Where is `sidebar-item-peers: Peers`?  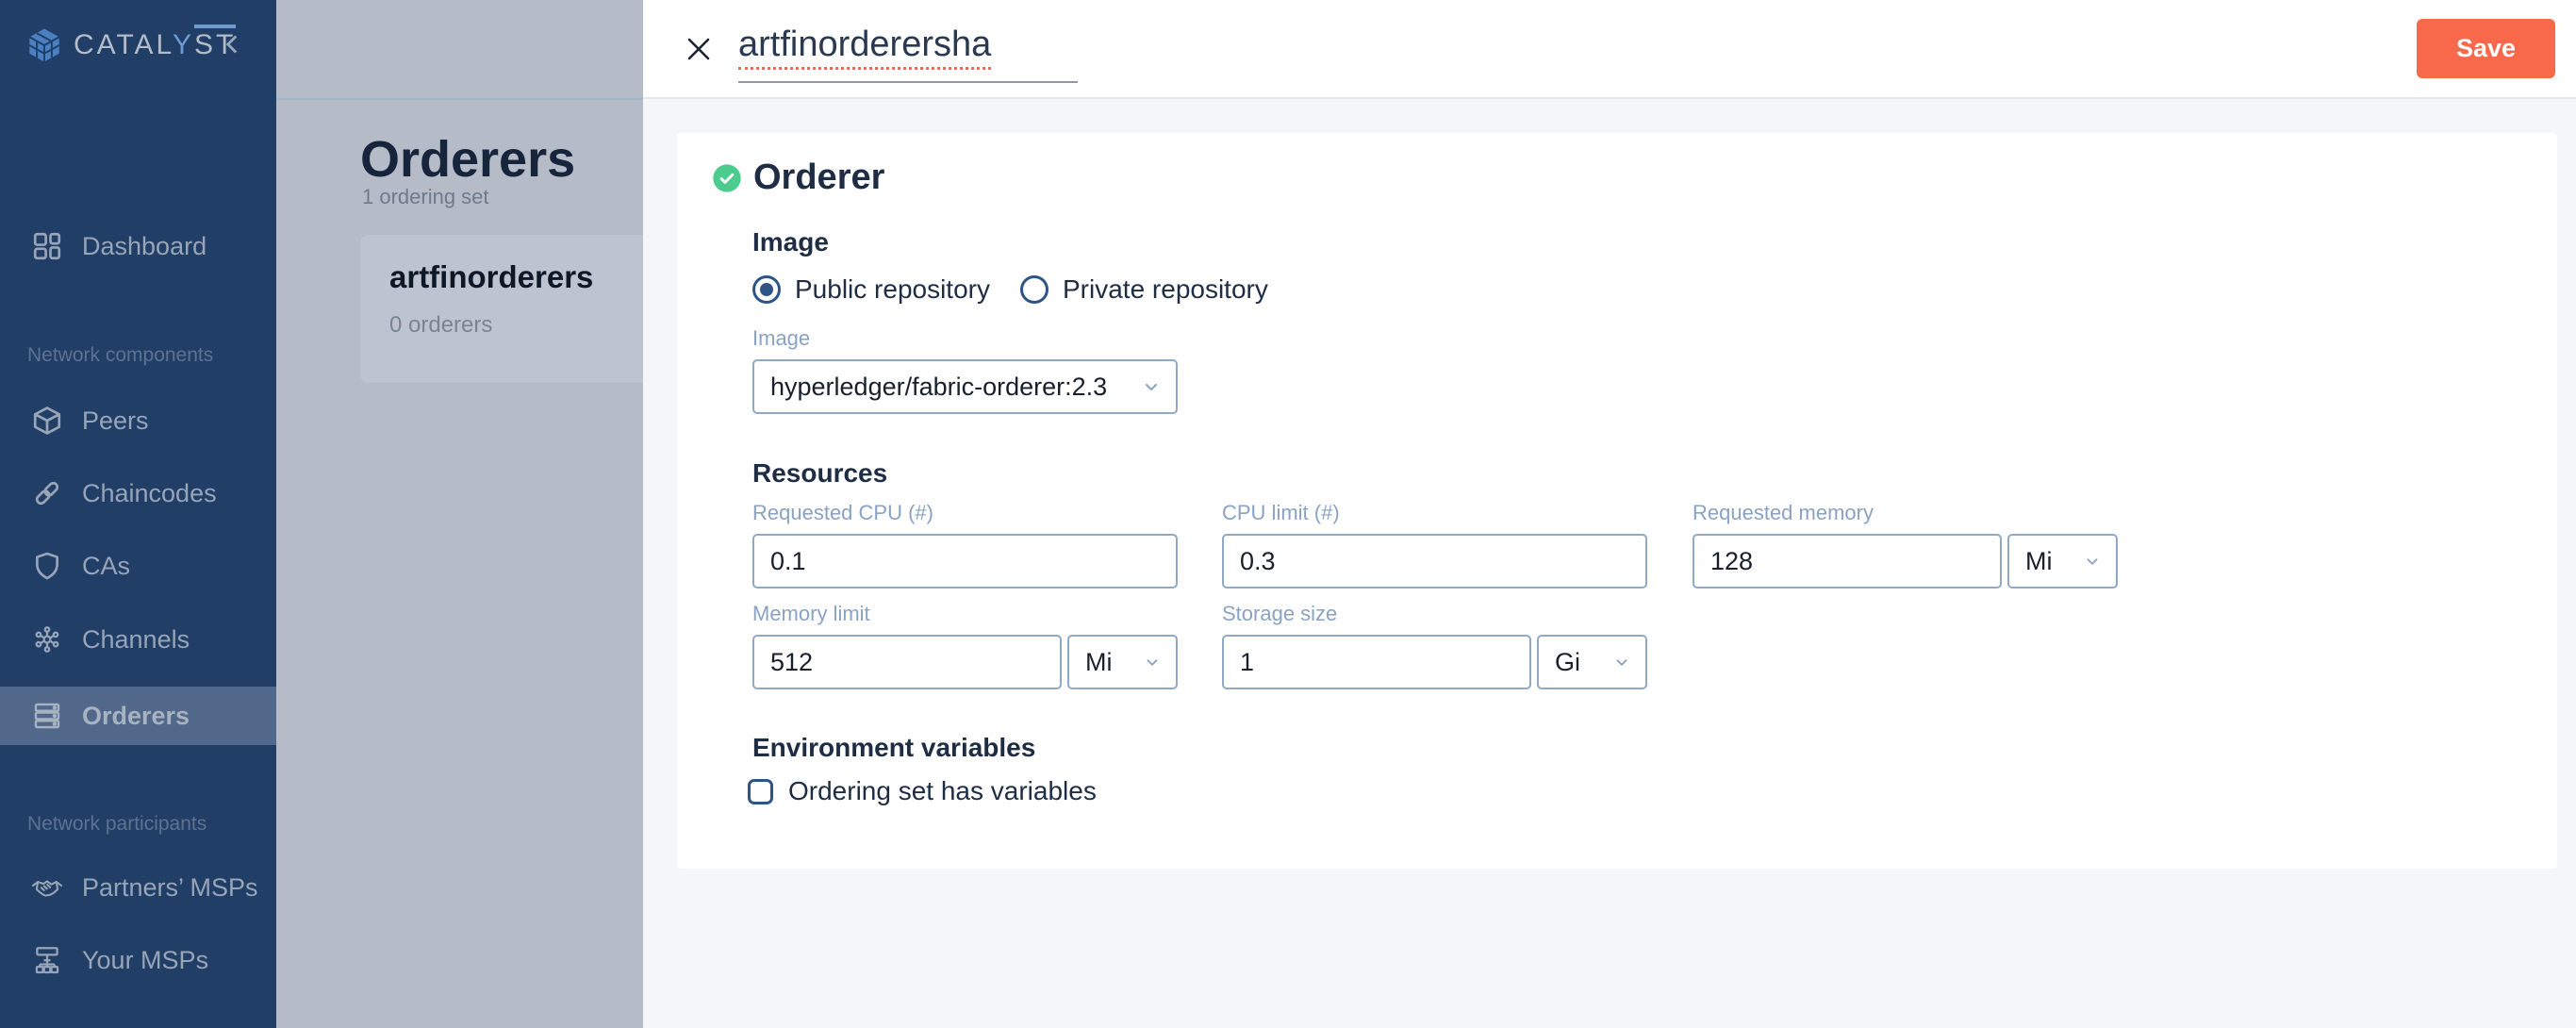 sidebar-item-peers: Peers is located at coordinates (138, 420).